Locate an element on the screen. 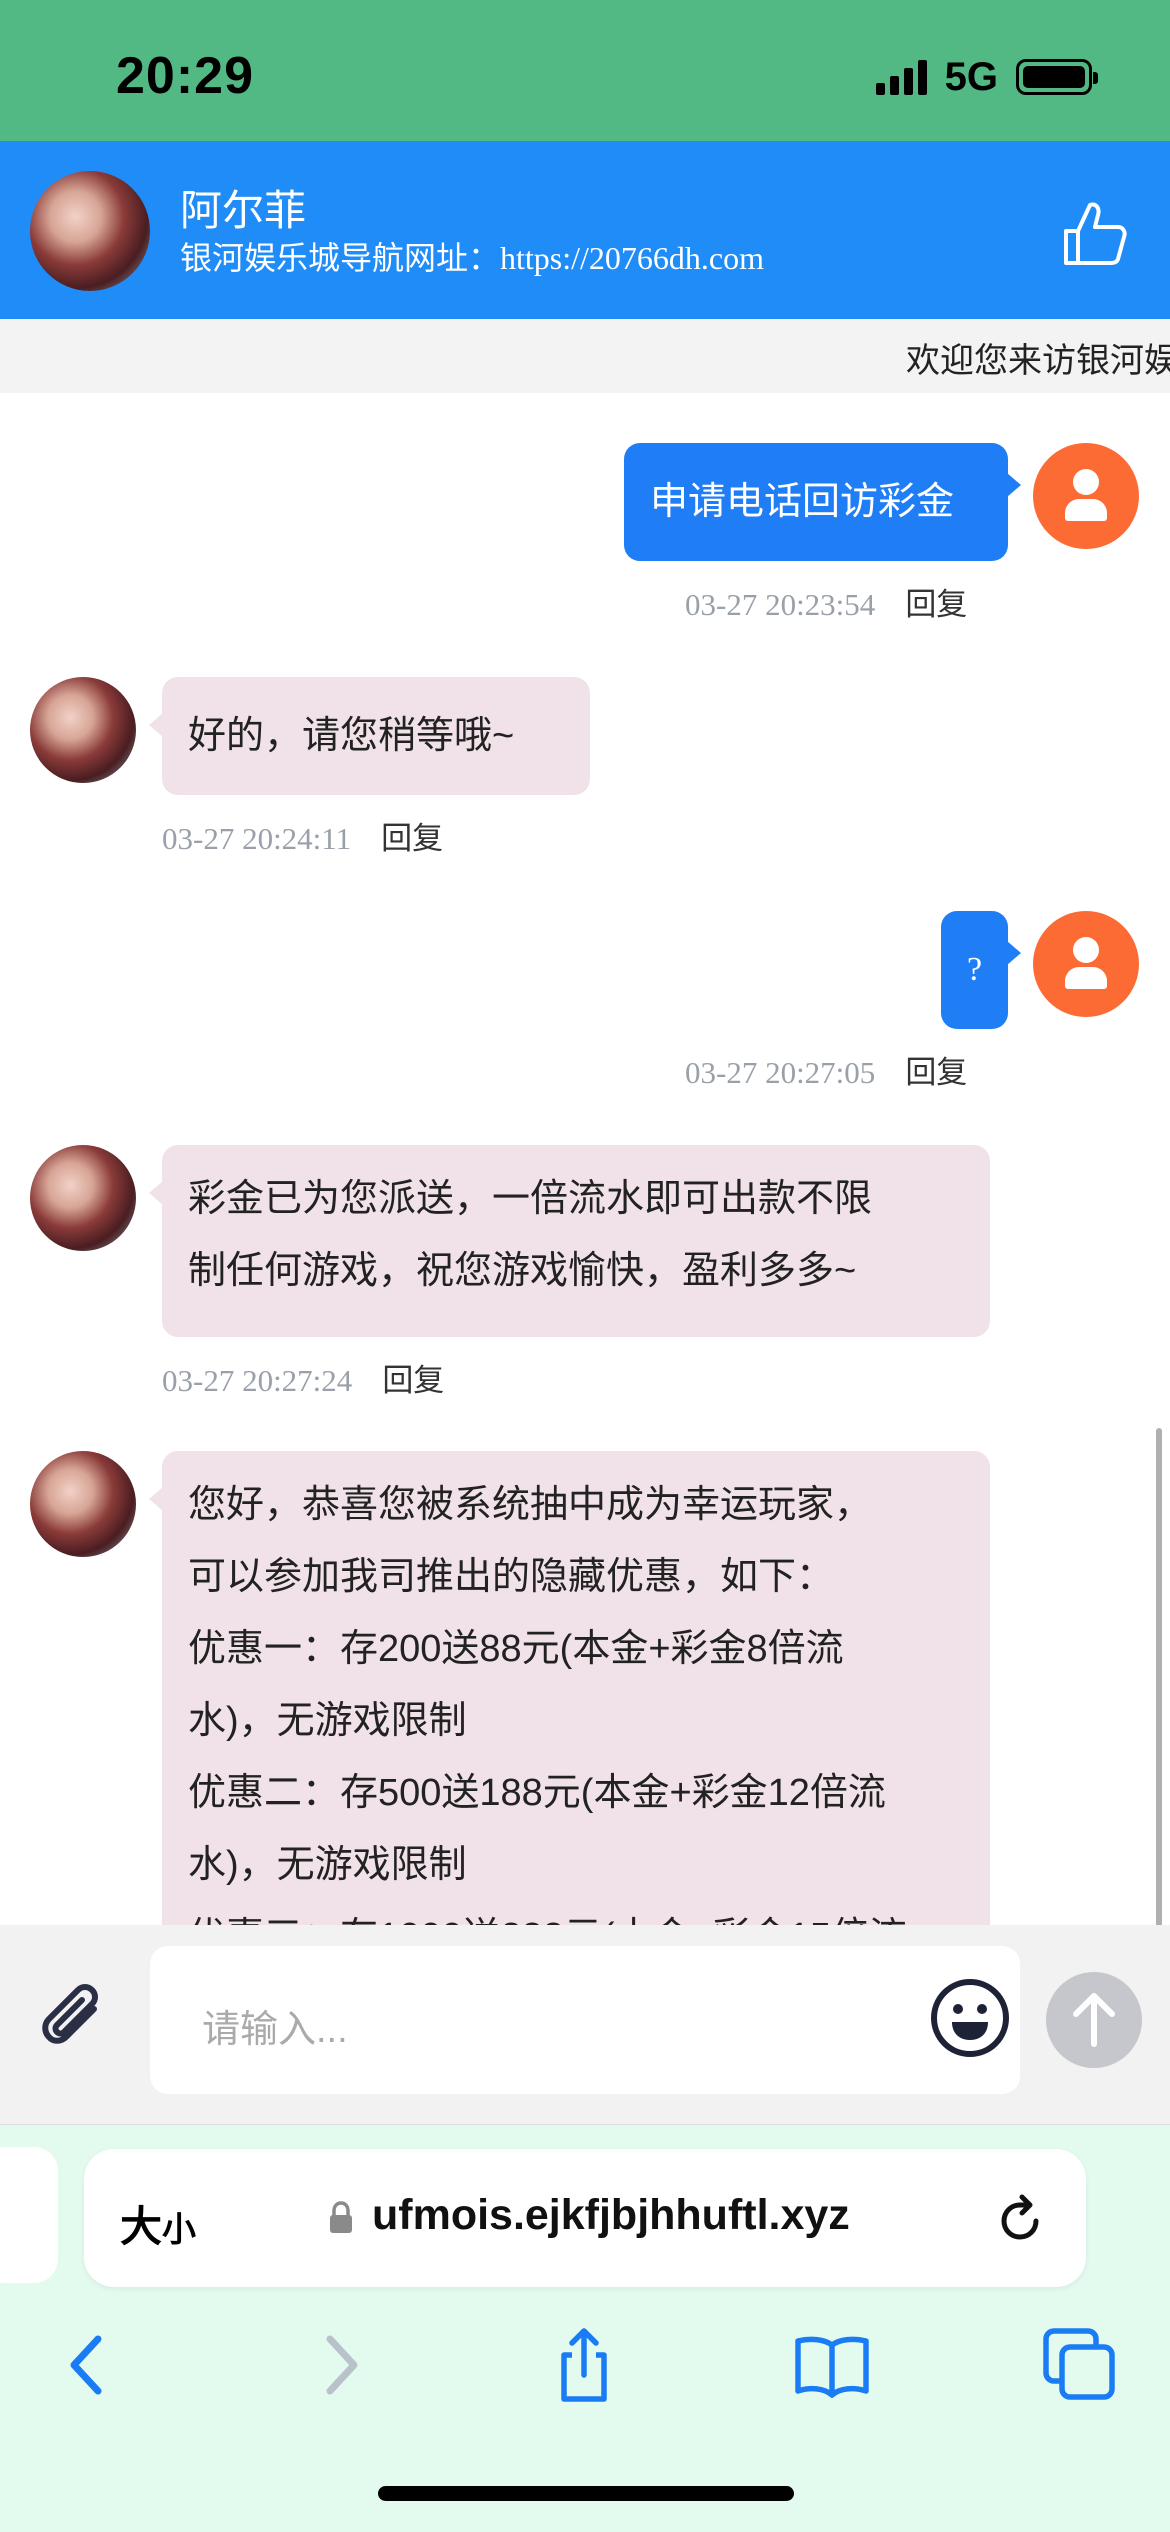 This screenshot has width=1170, height=2532. message-meta: 03-27 20:27:24 回复 is located at coordinates (303, 1377).